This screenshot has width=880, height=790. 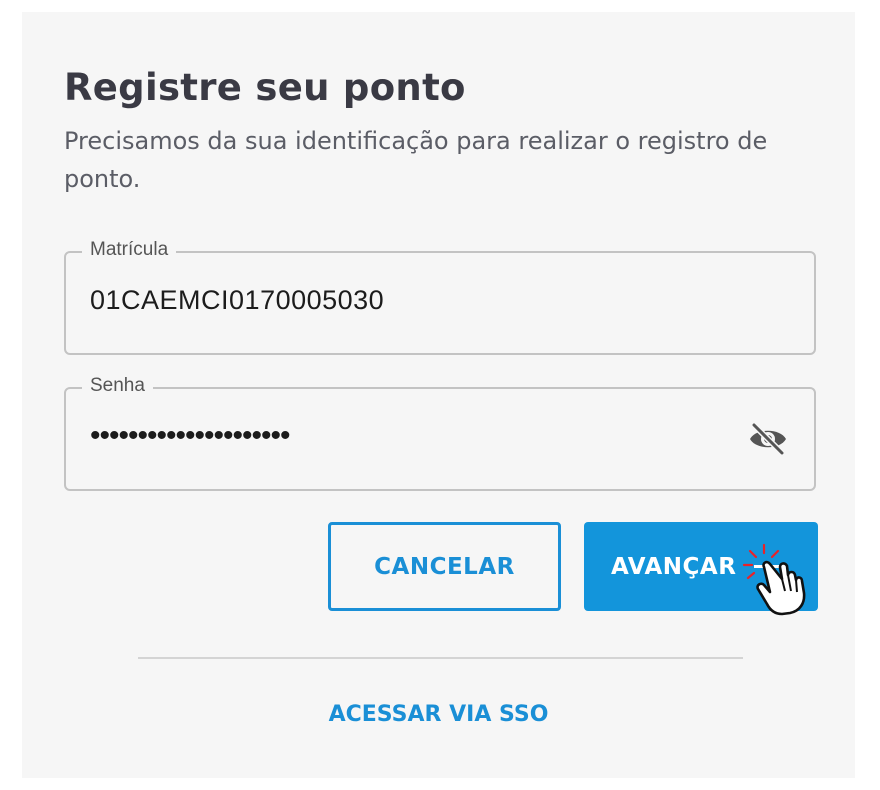 What do you see at coordinates (237, 300) in the screenshot?
I see `matricula-input: 01CAEMCI0170005030` at bounding box center [237, 300].